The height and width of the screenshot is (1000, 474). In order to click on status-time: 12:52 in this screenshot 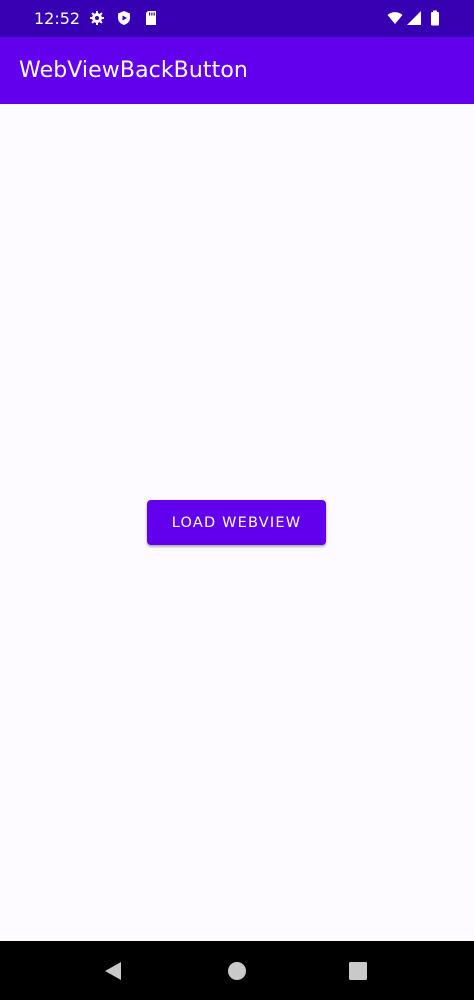, I will do `click(57, 18)`.